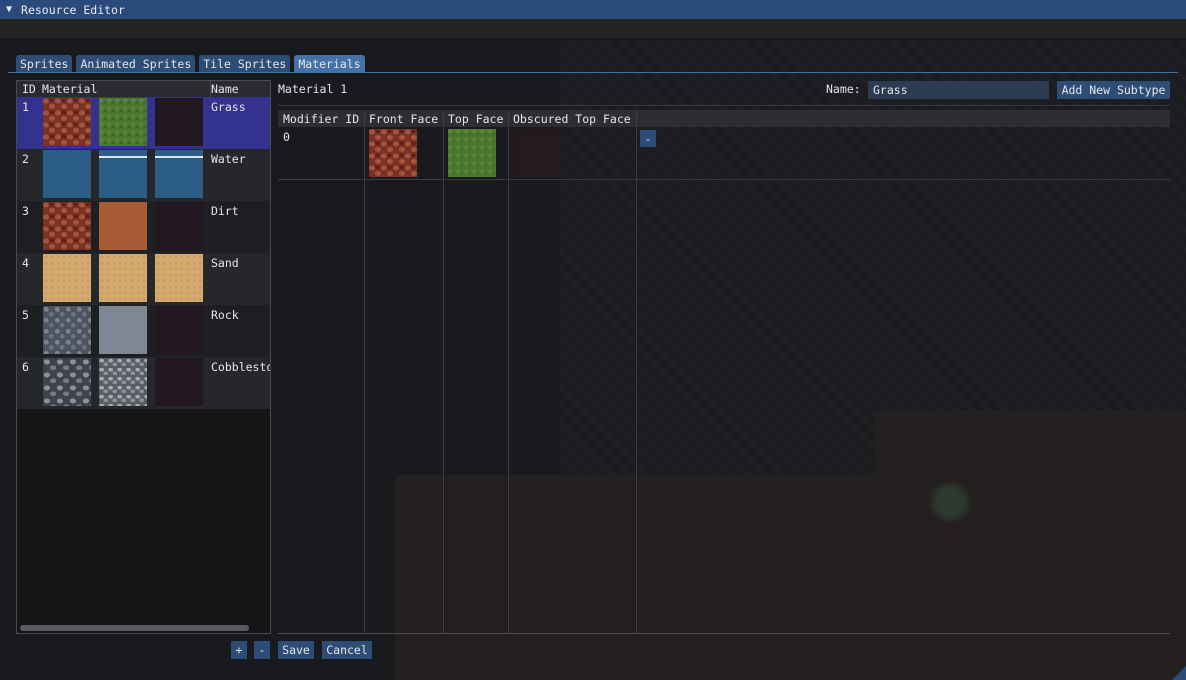  I want to click on column-header-front-face: Front Face, so click(404, 119).